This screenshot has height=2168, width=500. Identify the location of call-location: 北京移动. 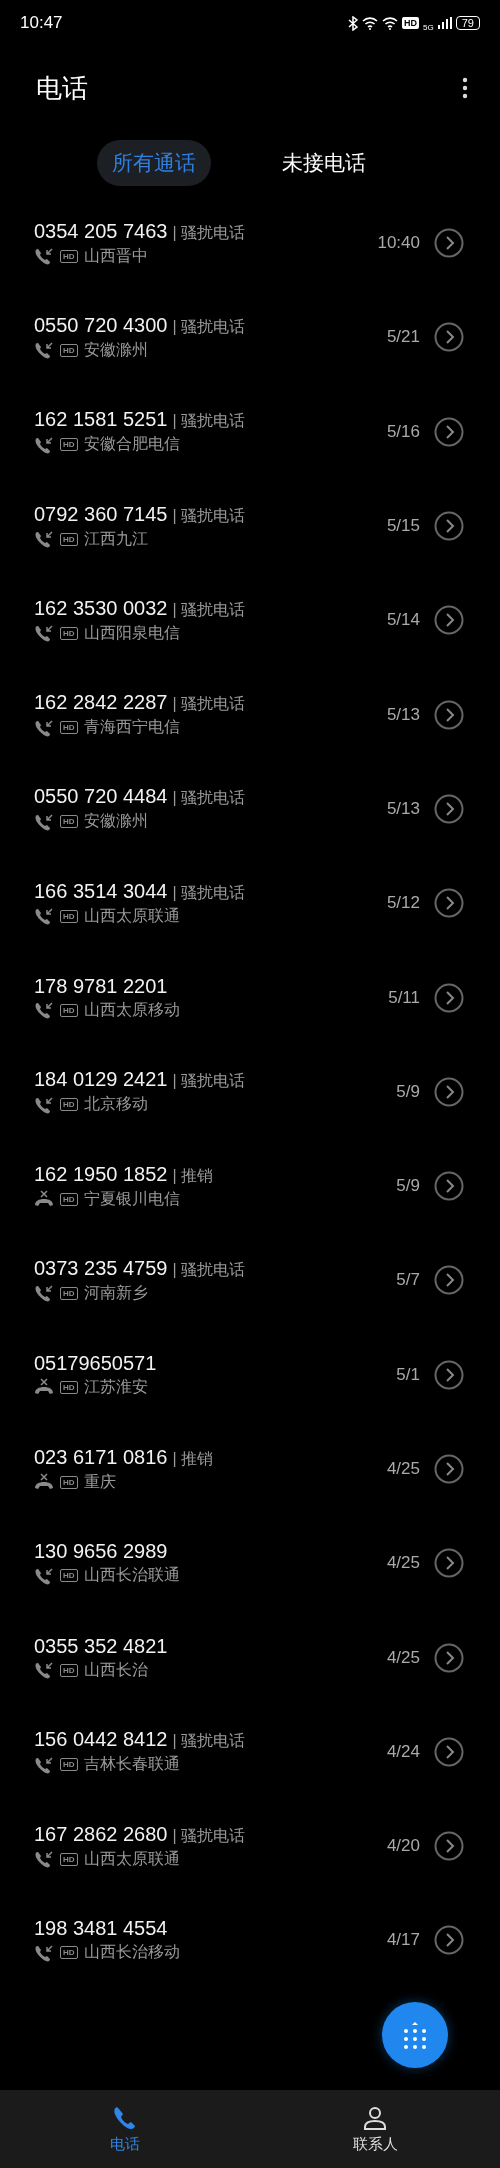
(115, 1104).